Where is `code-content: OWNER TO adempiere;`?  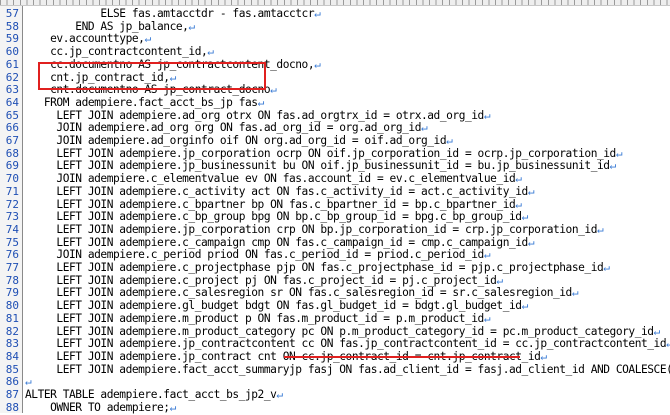
code-content: OWNER TO adempiere; is located at coordinates (97, 407).